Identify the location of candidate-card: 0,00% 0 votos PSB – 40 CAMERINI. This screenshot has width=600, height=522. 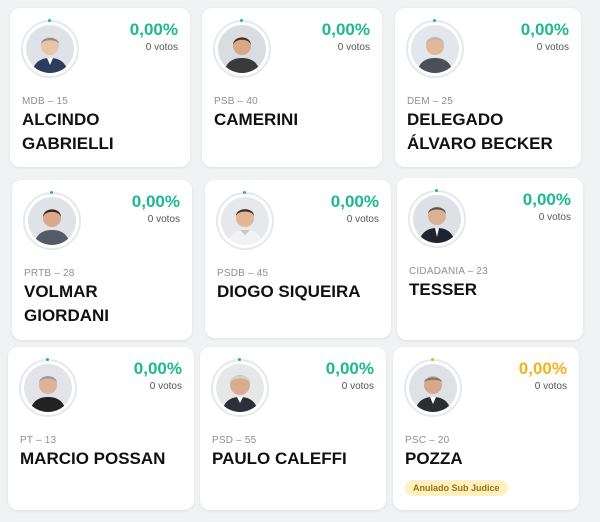
(292, 87).